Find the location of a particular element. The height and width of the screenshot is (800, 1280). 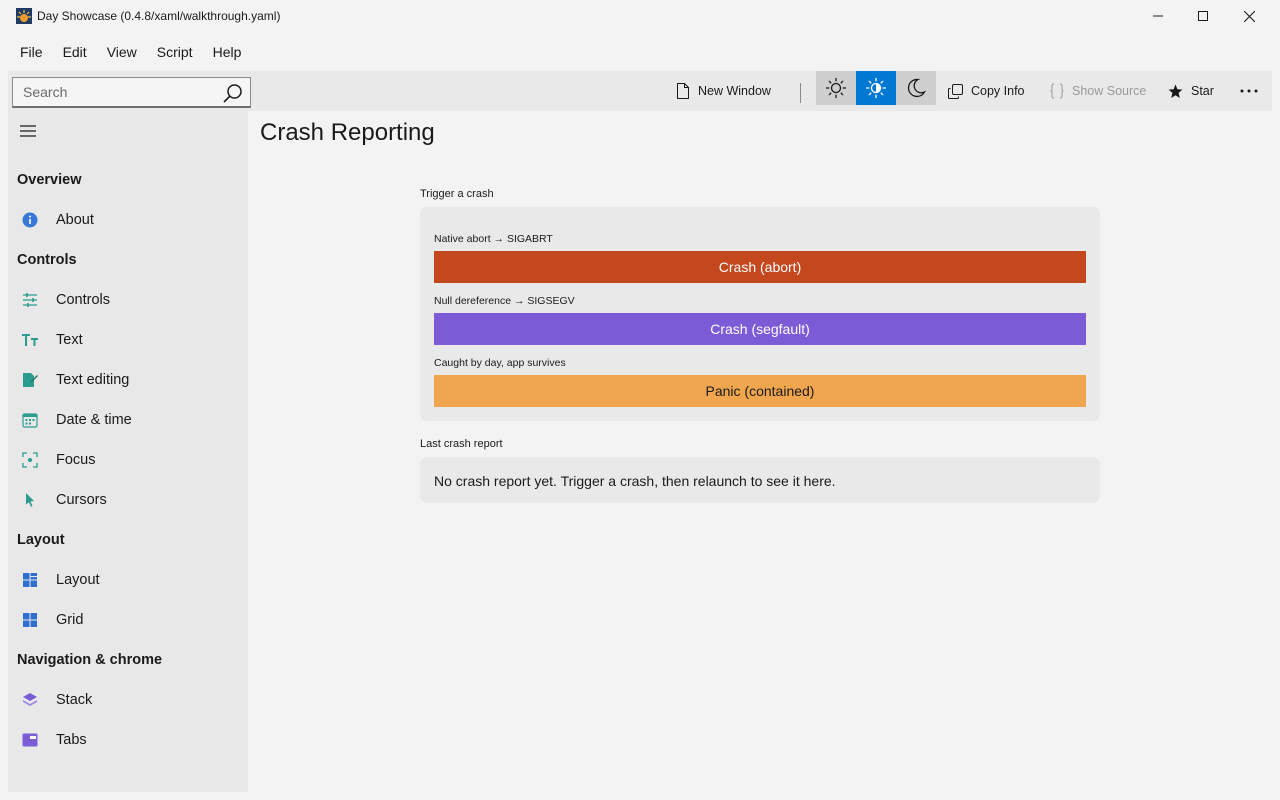

minimize-button is located at coordinates (1158, 16).